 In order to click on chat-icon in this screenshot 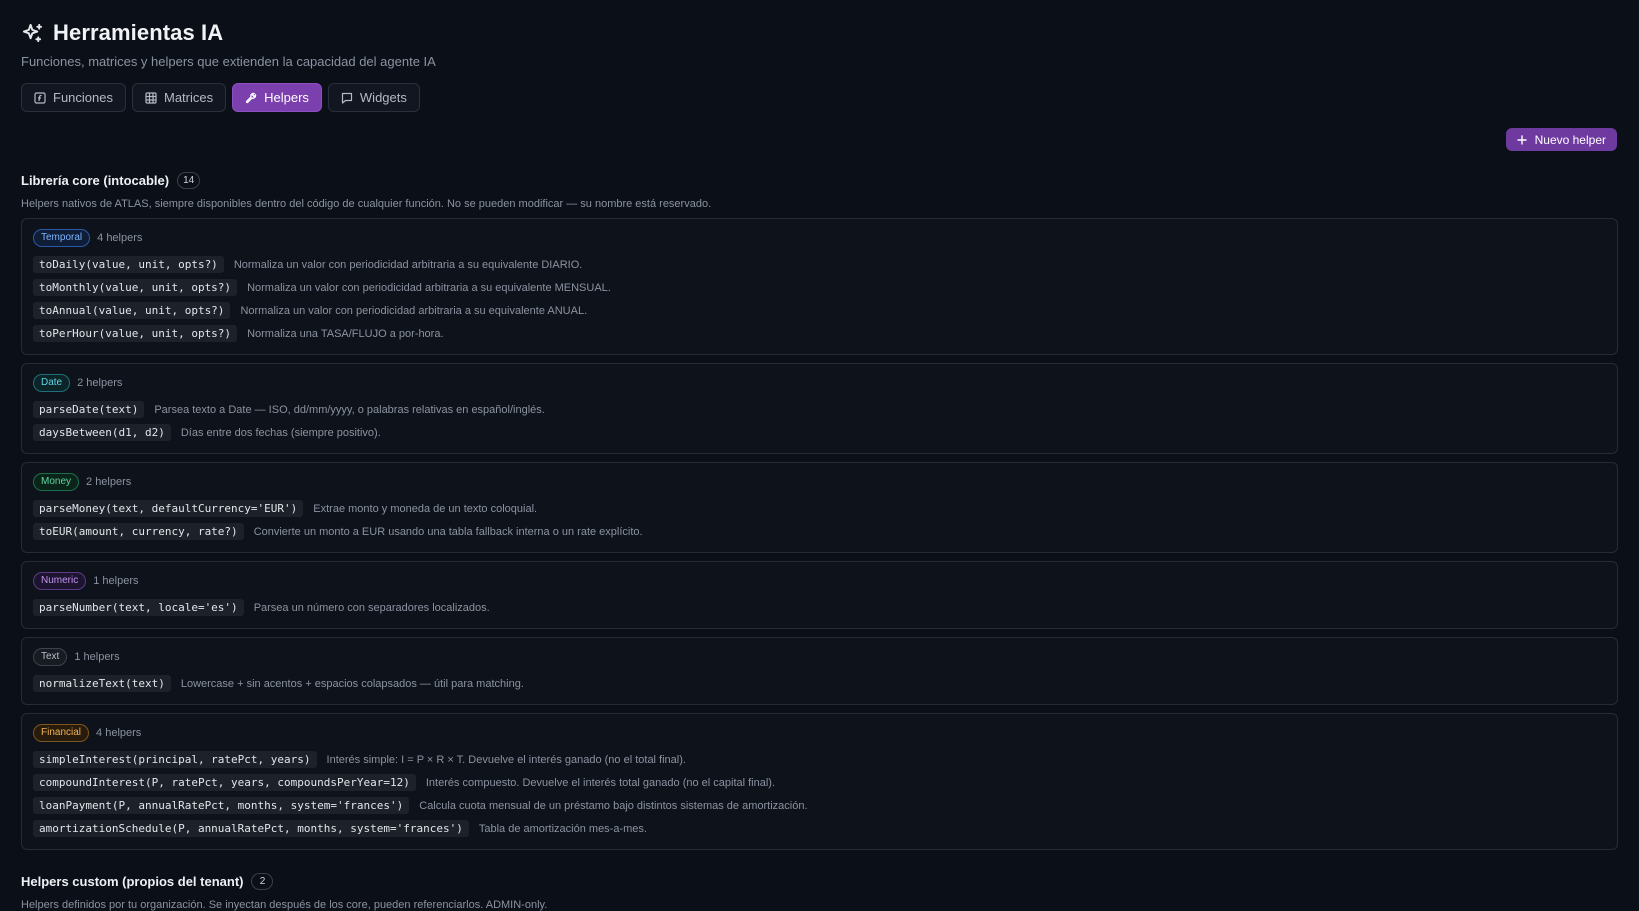, I will do `click(347, 98)`.